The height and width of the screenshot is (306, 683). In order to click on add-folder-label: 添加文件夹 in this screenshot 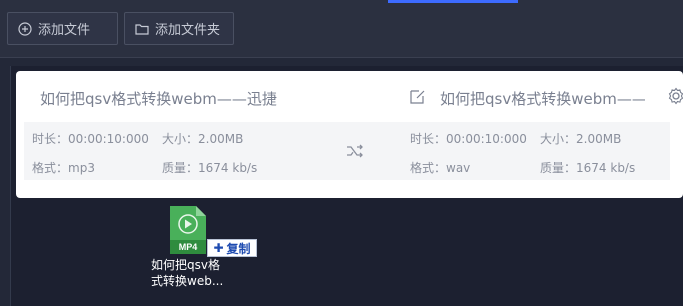, I will do `click(188, 30)`.